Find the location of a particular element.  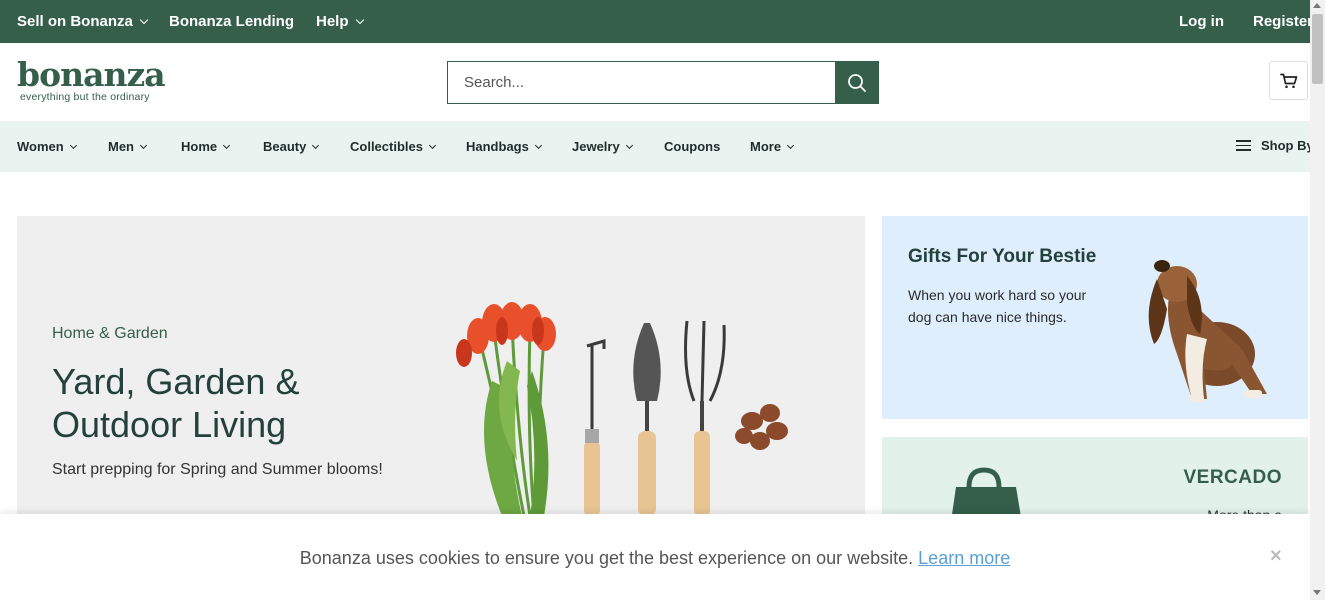

bonanza-lending-label: Bonanza Lending is located at coordinates (231, 21).